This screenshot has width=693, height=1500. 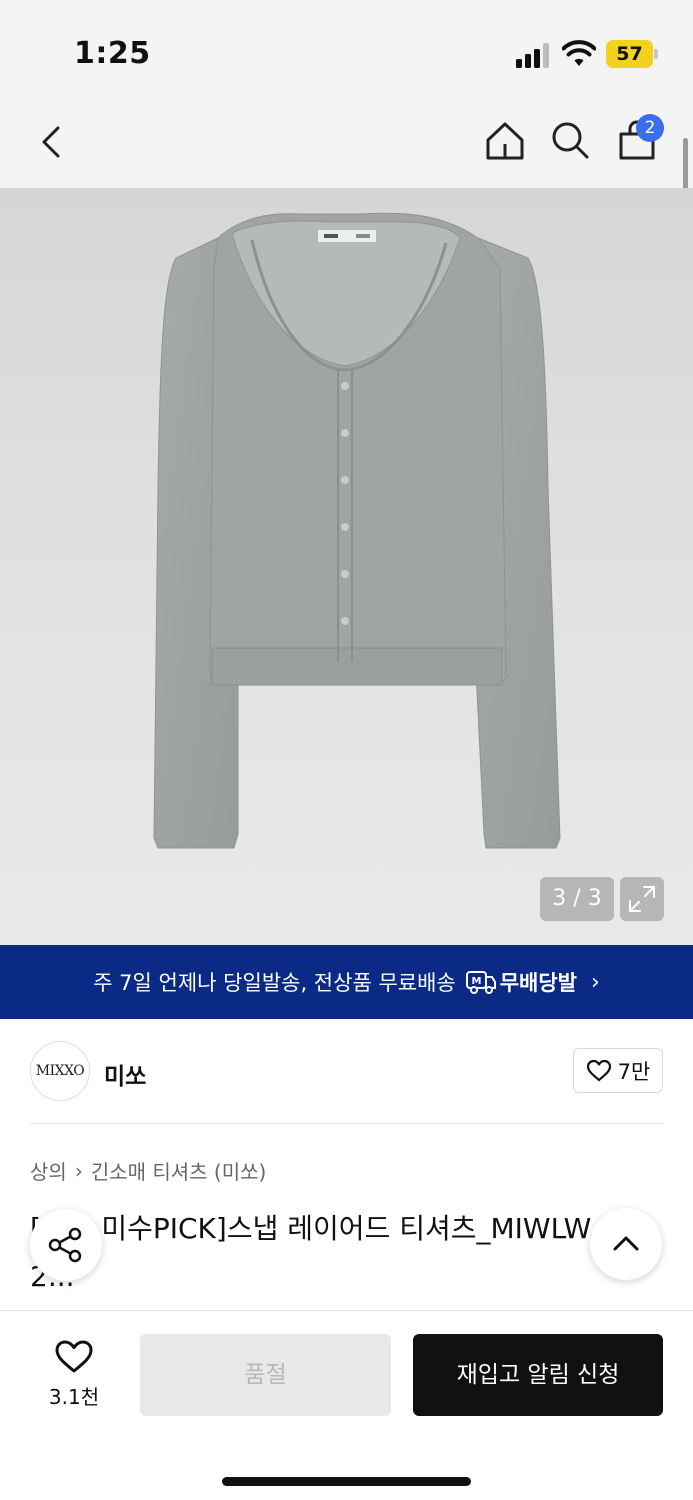 I want to click on cellular-signal-icon, so click(x=534, y=55).